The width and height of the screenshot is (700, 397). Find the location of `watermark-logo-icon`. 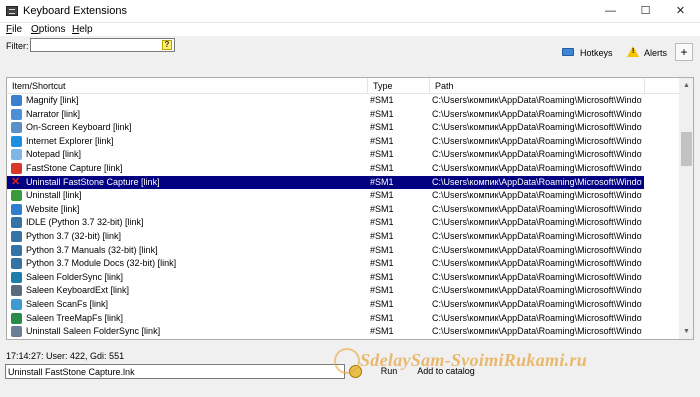

watermark-logo-icon is located at coordinates (347, 361).